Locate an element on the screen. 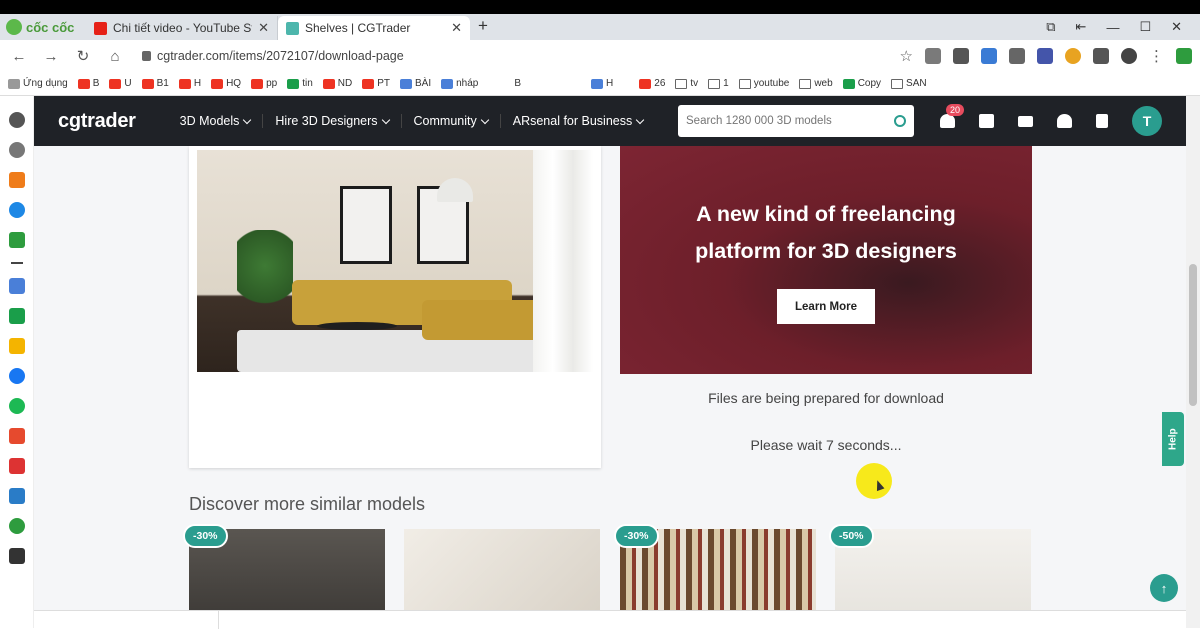  bookmark-item: BÀI is located at coordinates (415, 83).